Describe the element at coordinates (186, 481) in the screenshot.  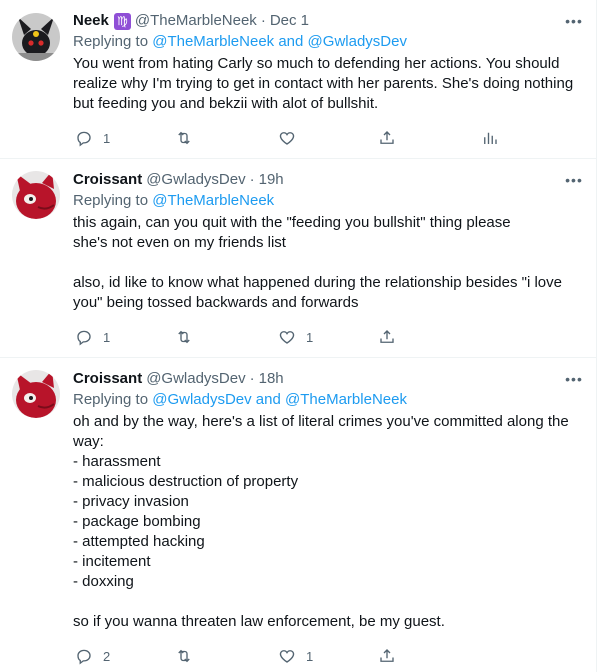
I see `tweet-text-line: - malicious destruction of property` at that location.